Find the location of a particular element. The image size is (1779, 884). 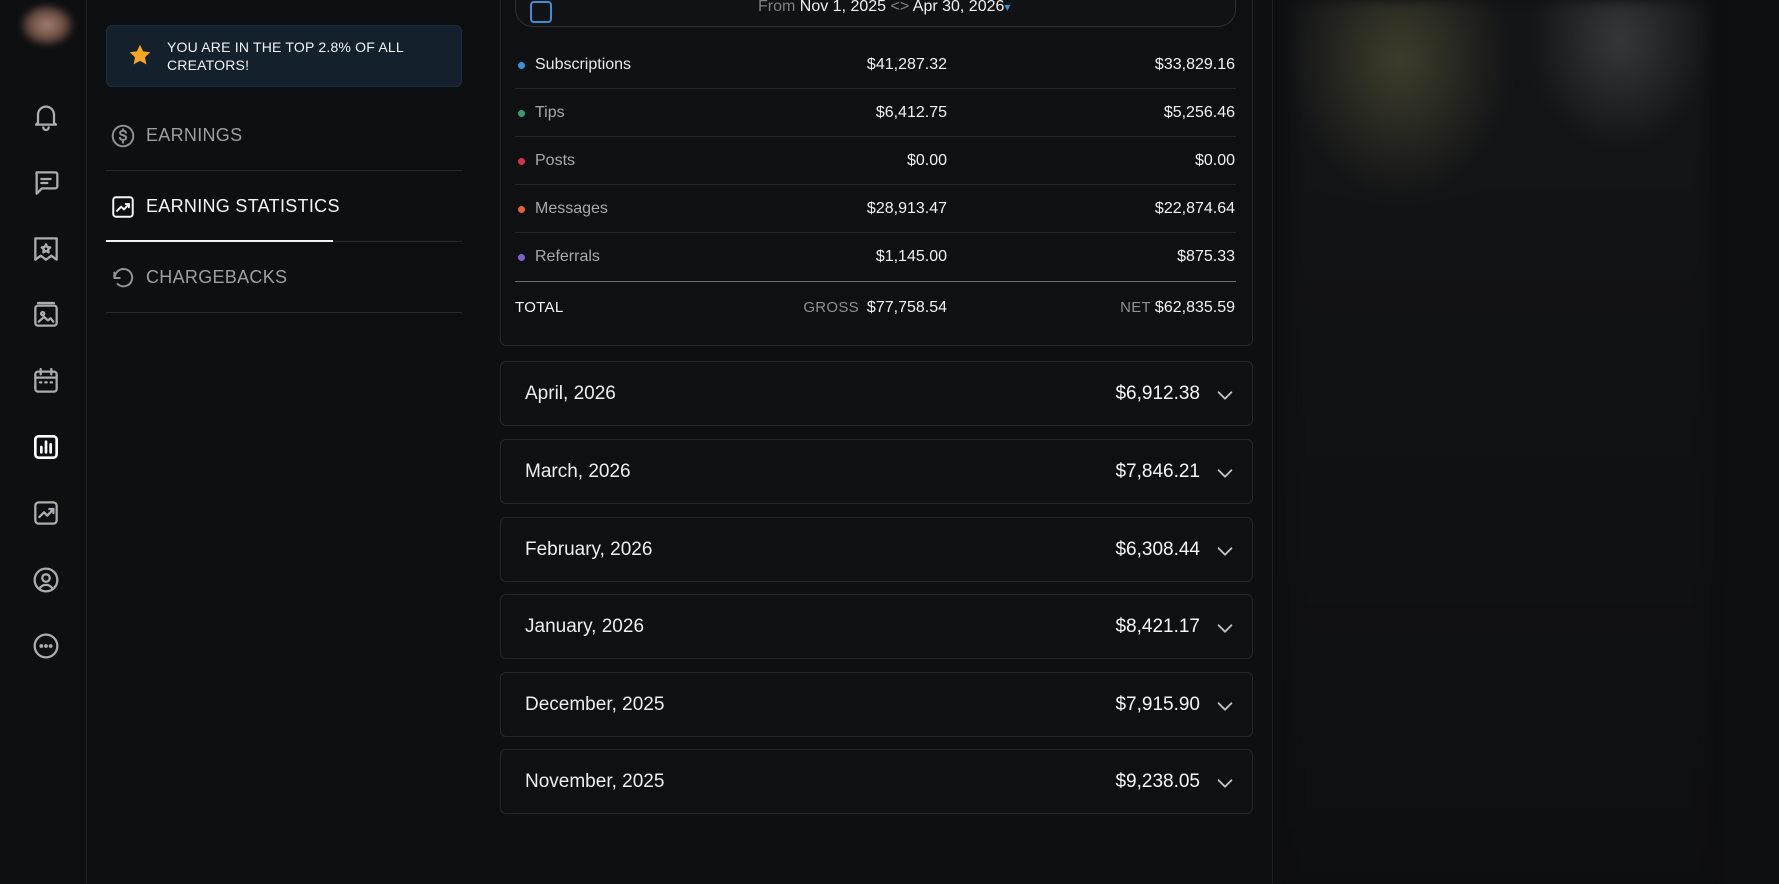

month-row-march-2026: March, 2026 $7,846.21 is located at coordinates (876, 471).